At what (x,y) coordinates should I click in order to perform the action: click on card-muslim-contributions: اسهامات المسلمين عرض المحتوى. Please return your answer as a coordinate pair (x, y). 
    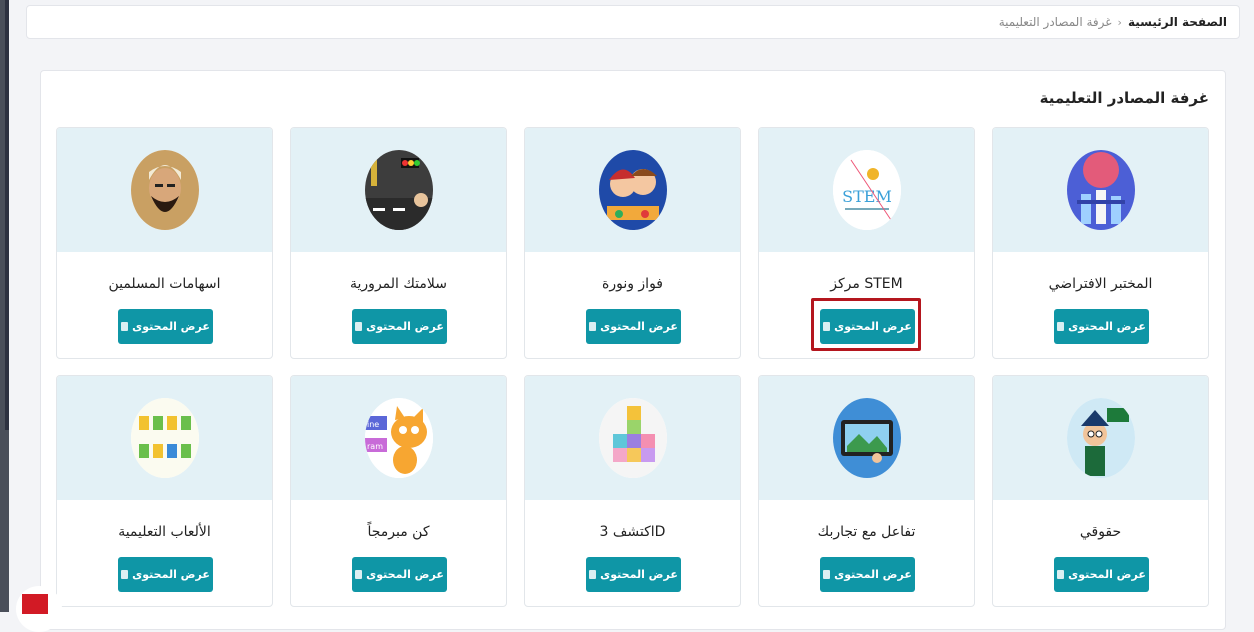
    Looking at the image, I should click on (164, 243).